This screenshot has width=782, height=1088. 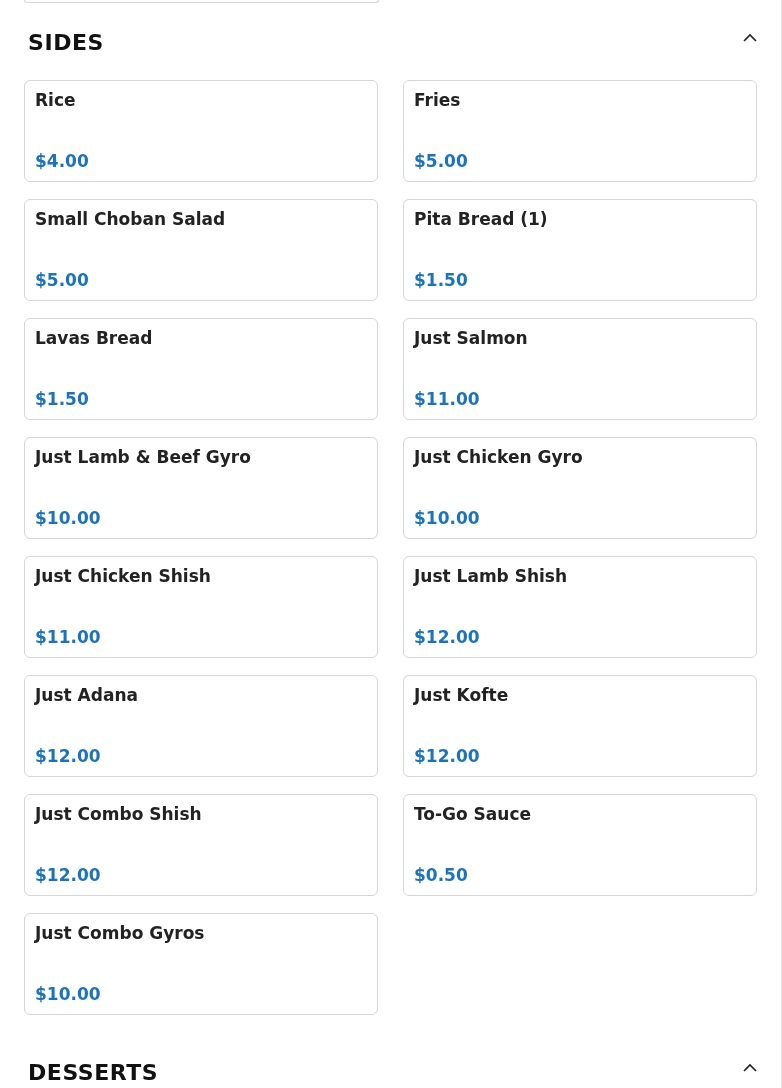 I want to click on menu-item-card: Just Adana $12.00, so click(x=201, y=726).